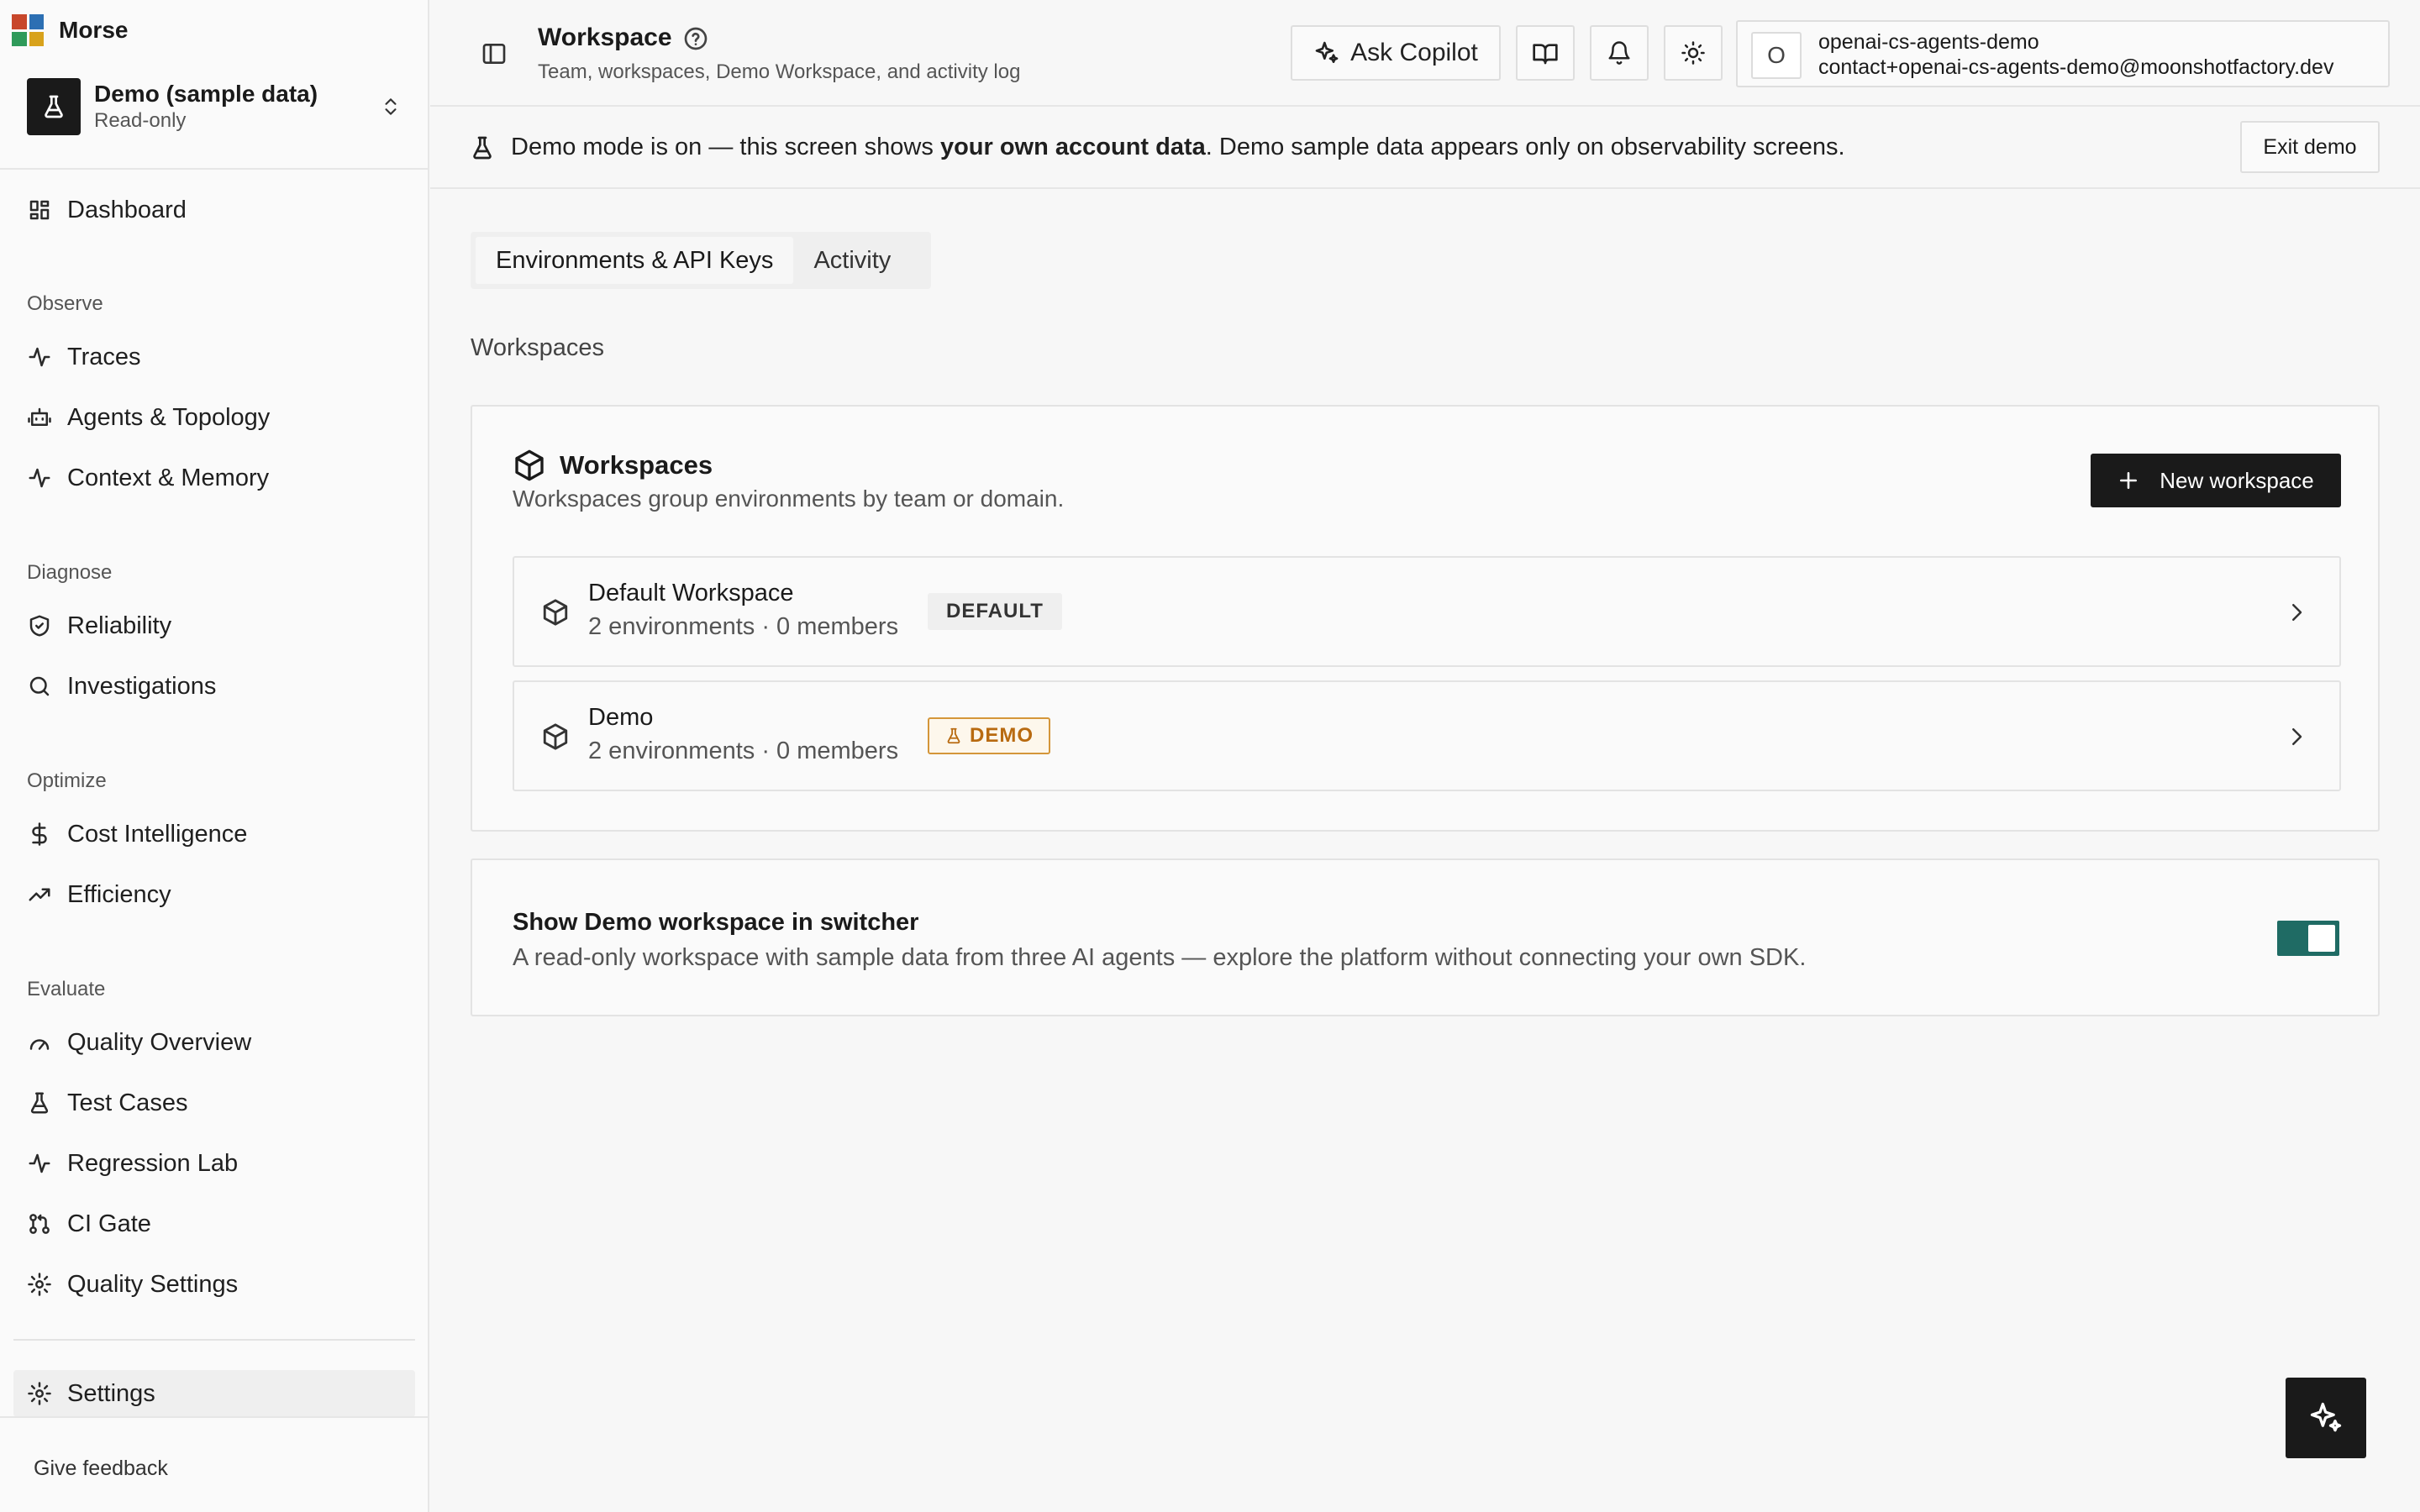  I want to click on avatar: O, so click(1776, 55).